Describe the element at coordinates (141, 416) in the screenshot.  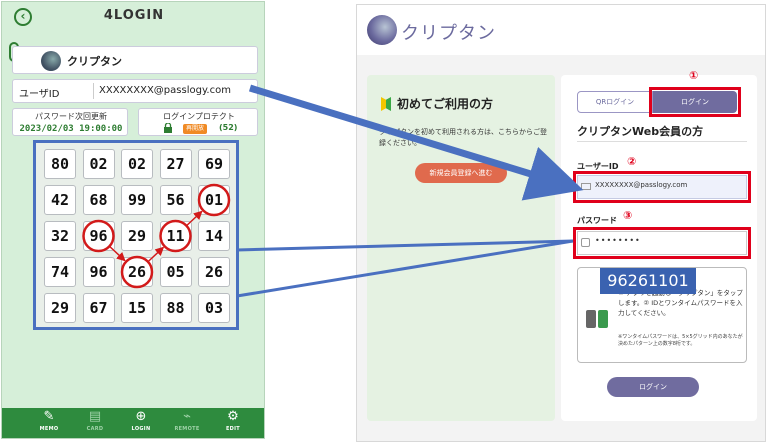
I see `globe-icon: ⊕` at that location.